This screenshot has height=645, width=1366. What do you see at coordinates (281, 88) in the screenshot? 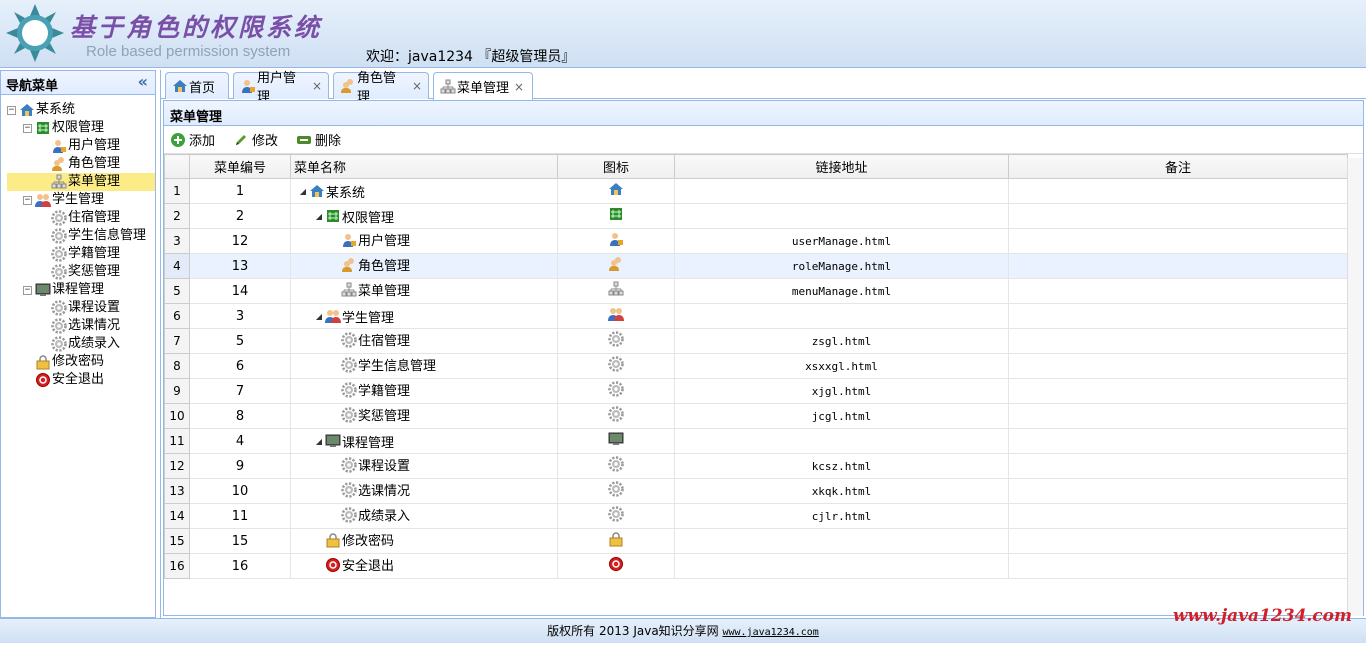
I see `tab: 用户管理 ×` at bounding box center [281, 88].